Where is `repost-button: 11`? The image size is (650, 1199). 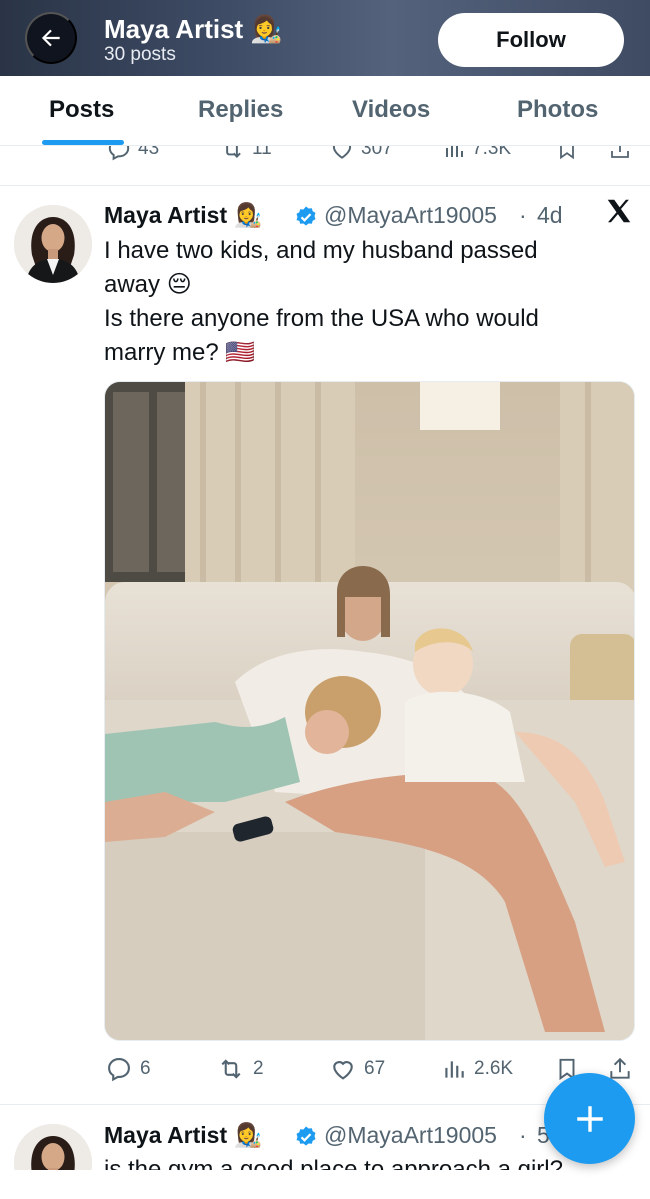 repost-button: 11 is located at coordinates (245, 154).